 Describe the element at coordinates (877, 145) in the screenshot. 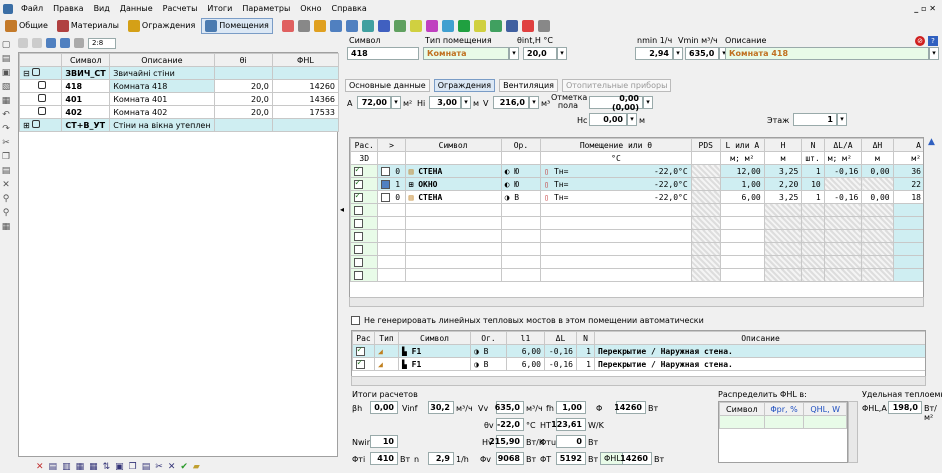

I see `col-dh: ΔH` at that location.